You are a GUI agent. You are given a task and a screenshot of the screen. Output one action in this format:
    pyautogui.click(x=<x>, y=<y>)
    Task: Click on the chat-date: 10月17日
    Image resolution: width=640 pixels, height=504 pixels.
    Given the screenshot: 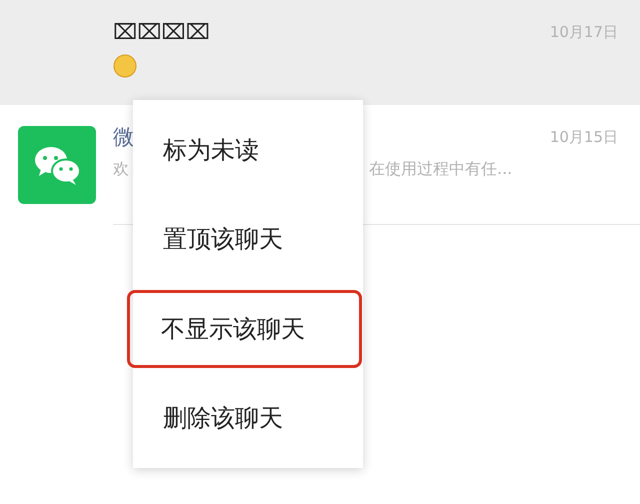 What is the action you would take?
    pyautogui.click(x=584, y=32)
    